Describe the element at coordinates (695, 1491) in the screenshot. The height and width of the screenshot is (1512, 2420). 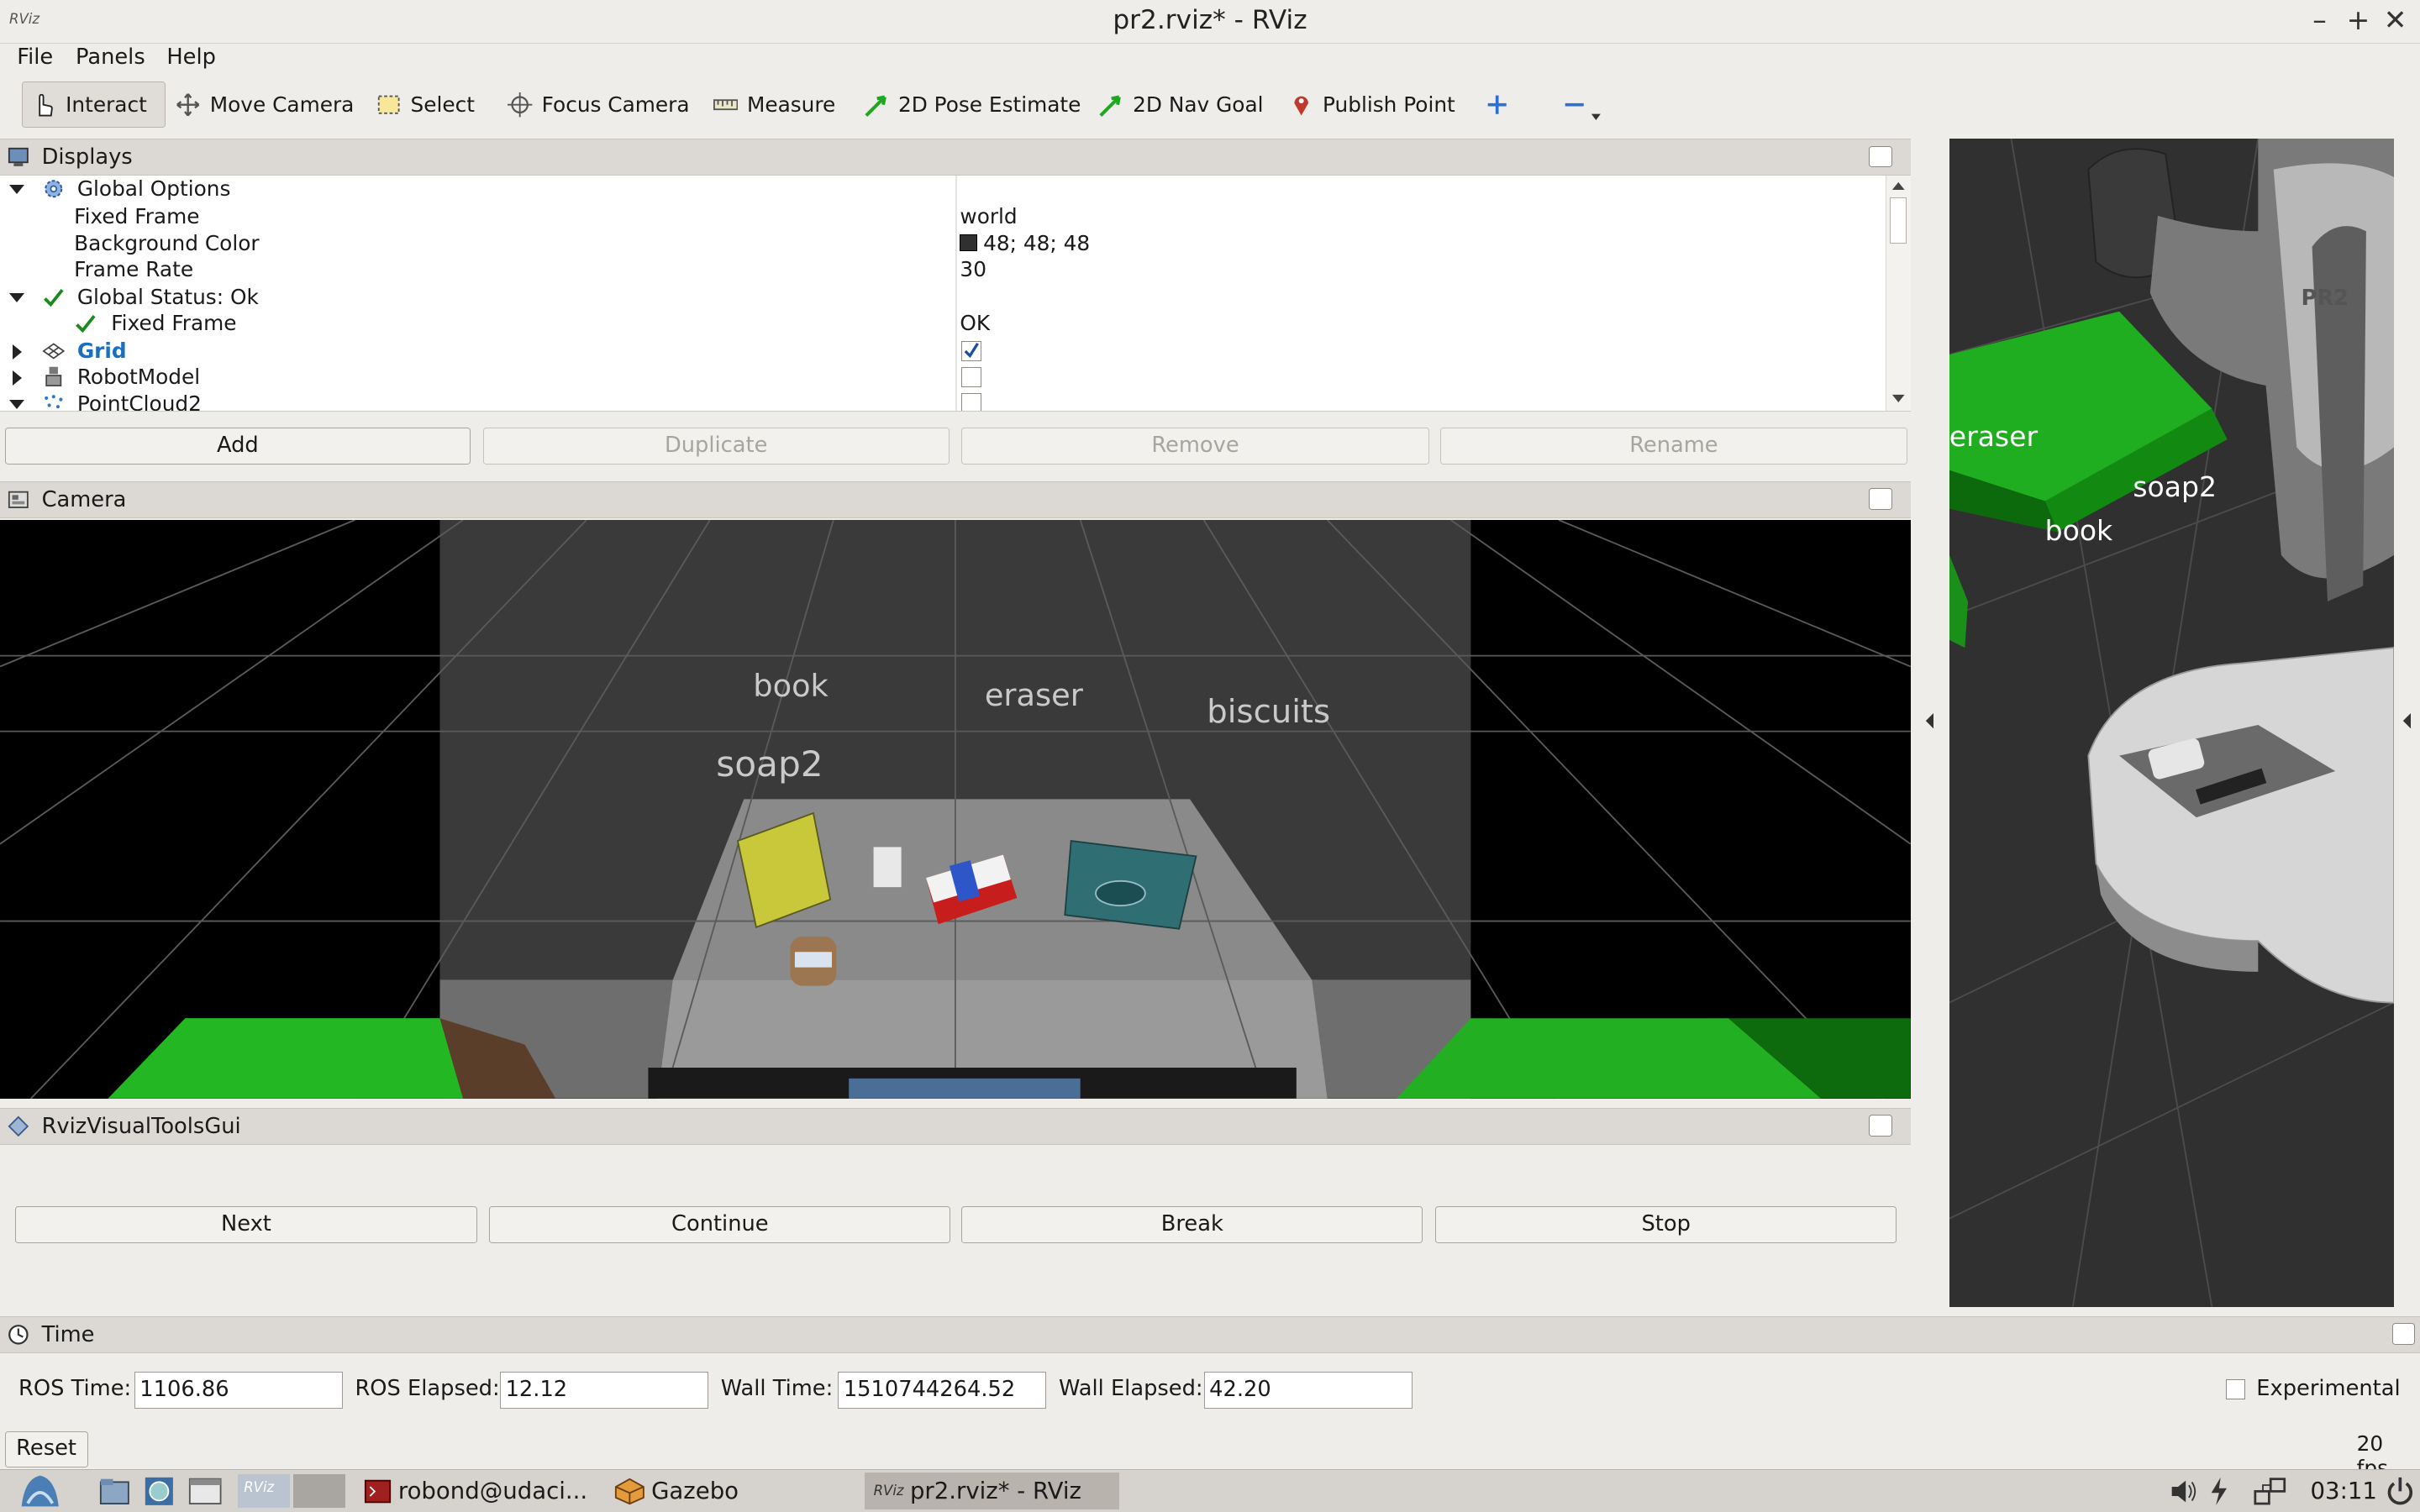
I see `task-gazebo-label: Gazebo` at that location.